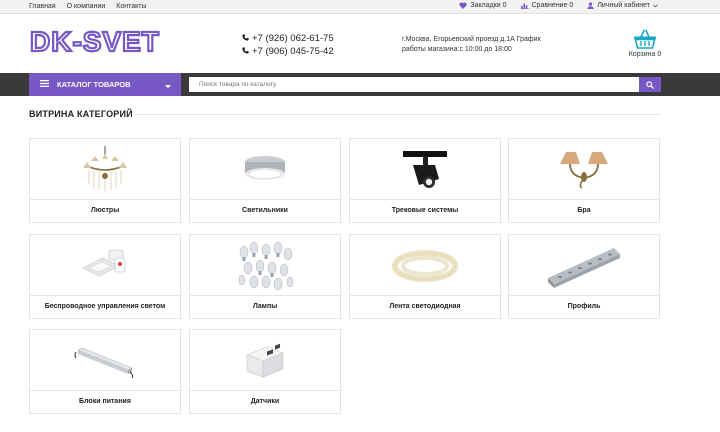  Describe the element at coordinates (463, 5) in the screenshot. I see `heart-icon` at that location.